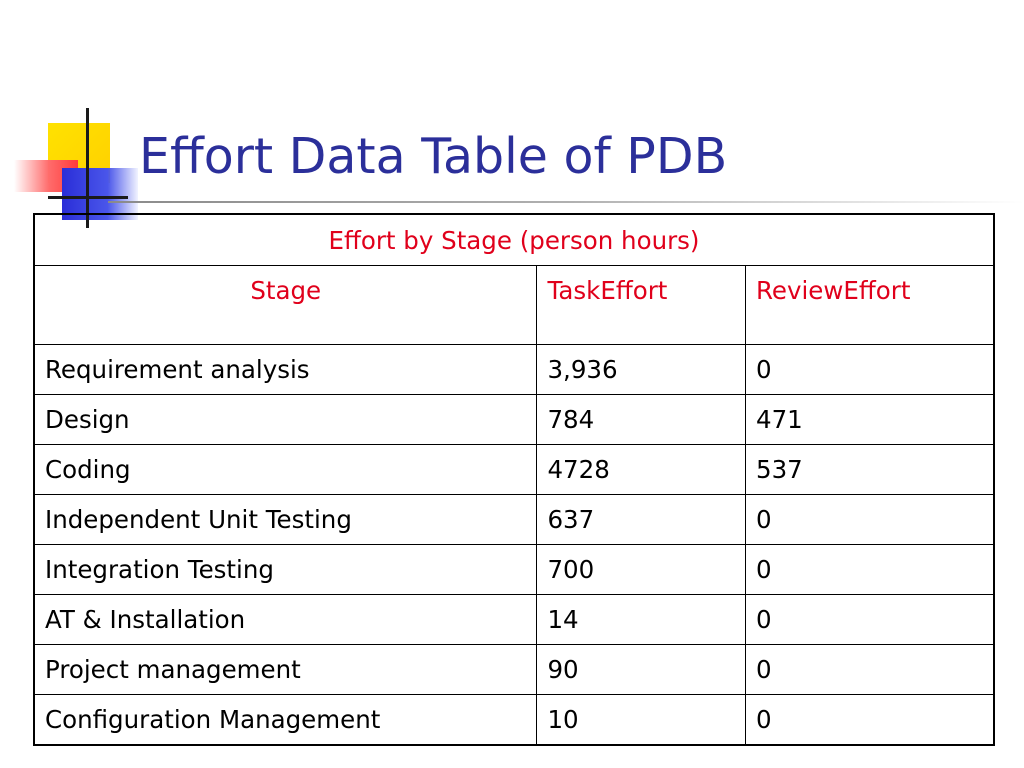  I want to click on cell-task-effort: 637, so click(641, 519).